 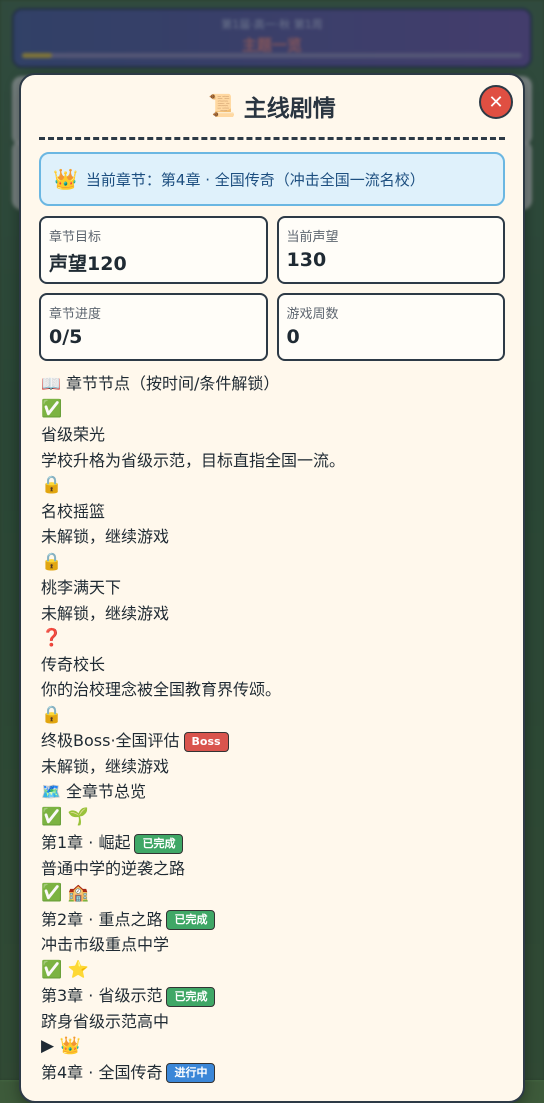 I want to click on chapter-name: 第2章 · 重点之路, so click(x=102, y=919).